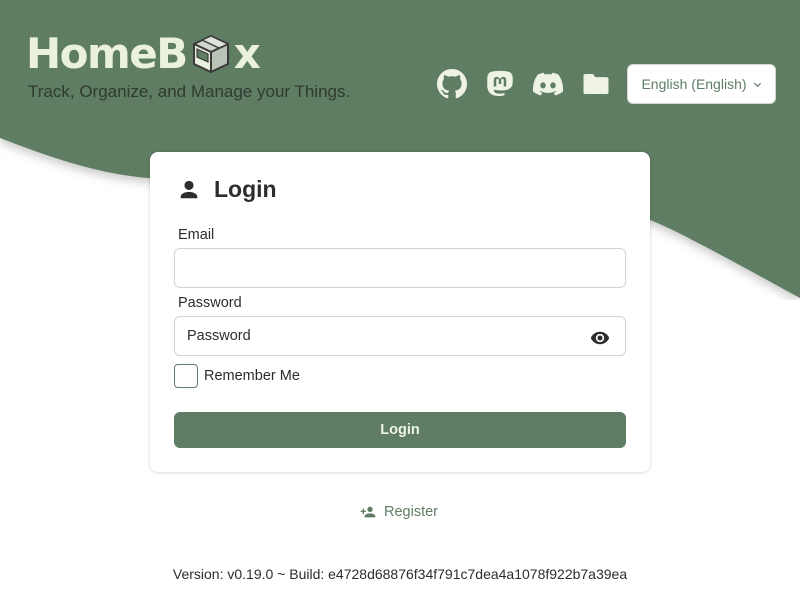 This screenshot has width=800, height=600. I want to click on logo: HomeB x, so click(188, 54).